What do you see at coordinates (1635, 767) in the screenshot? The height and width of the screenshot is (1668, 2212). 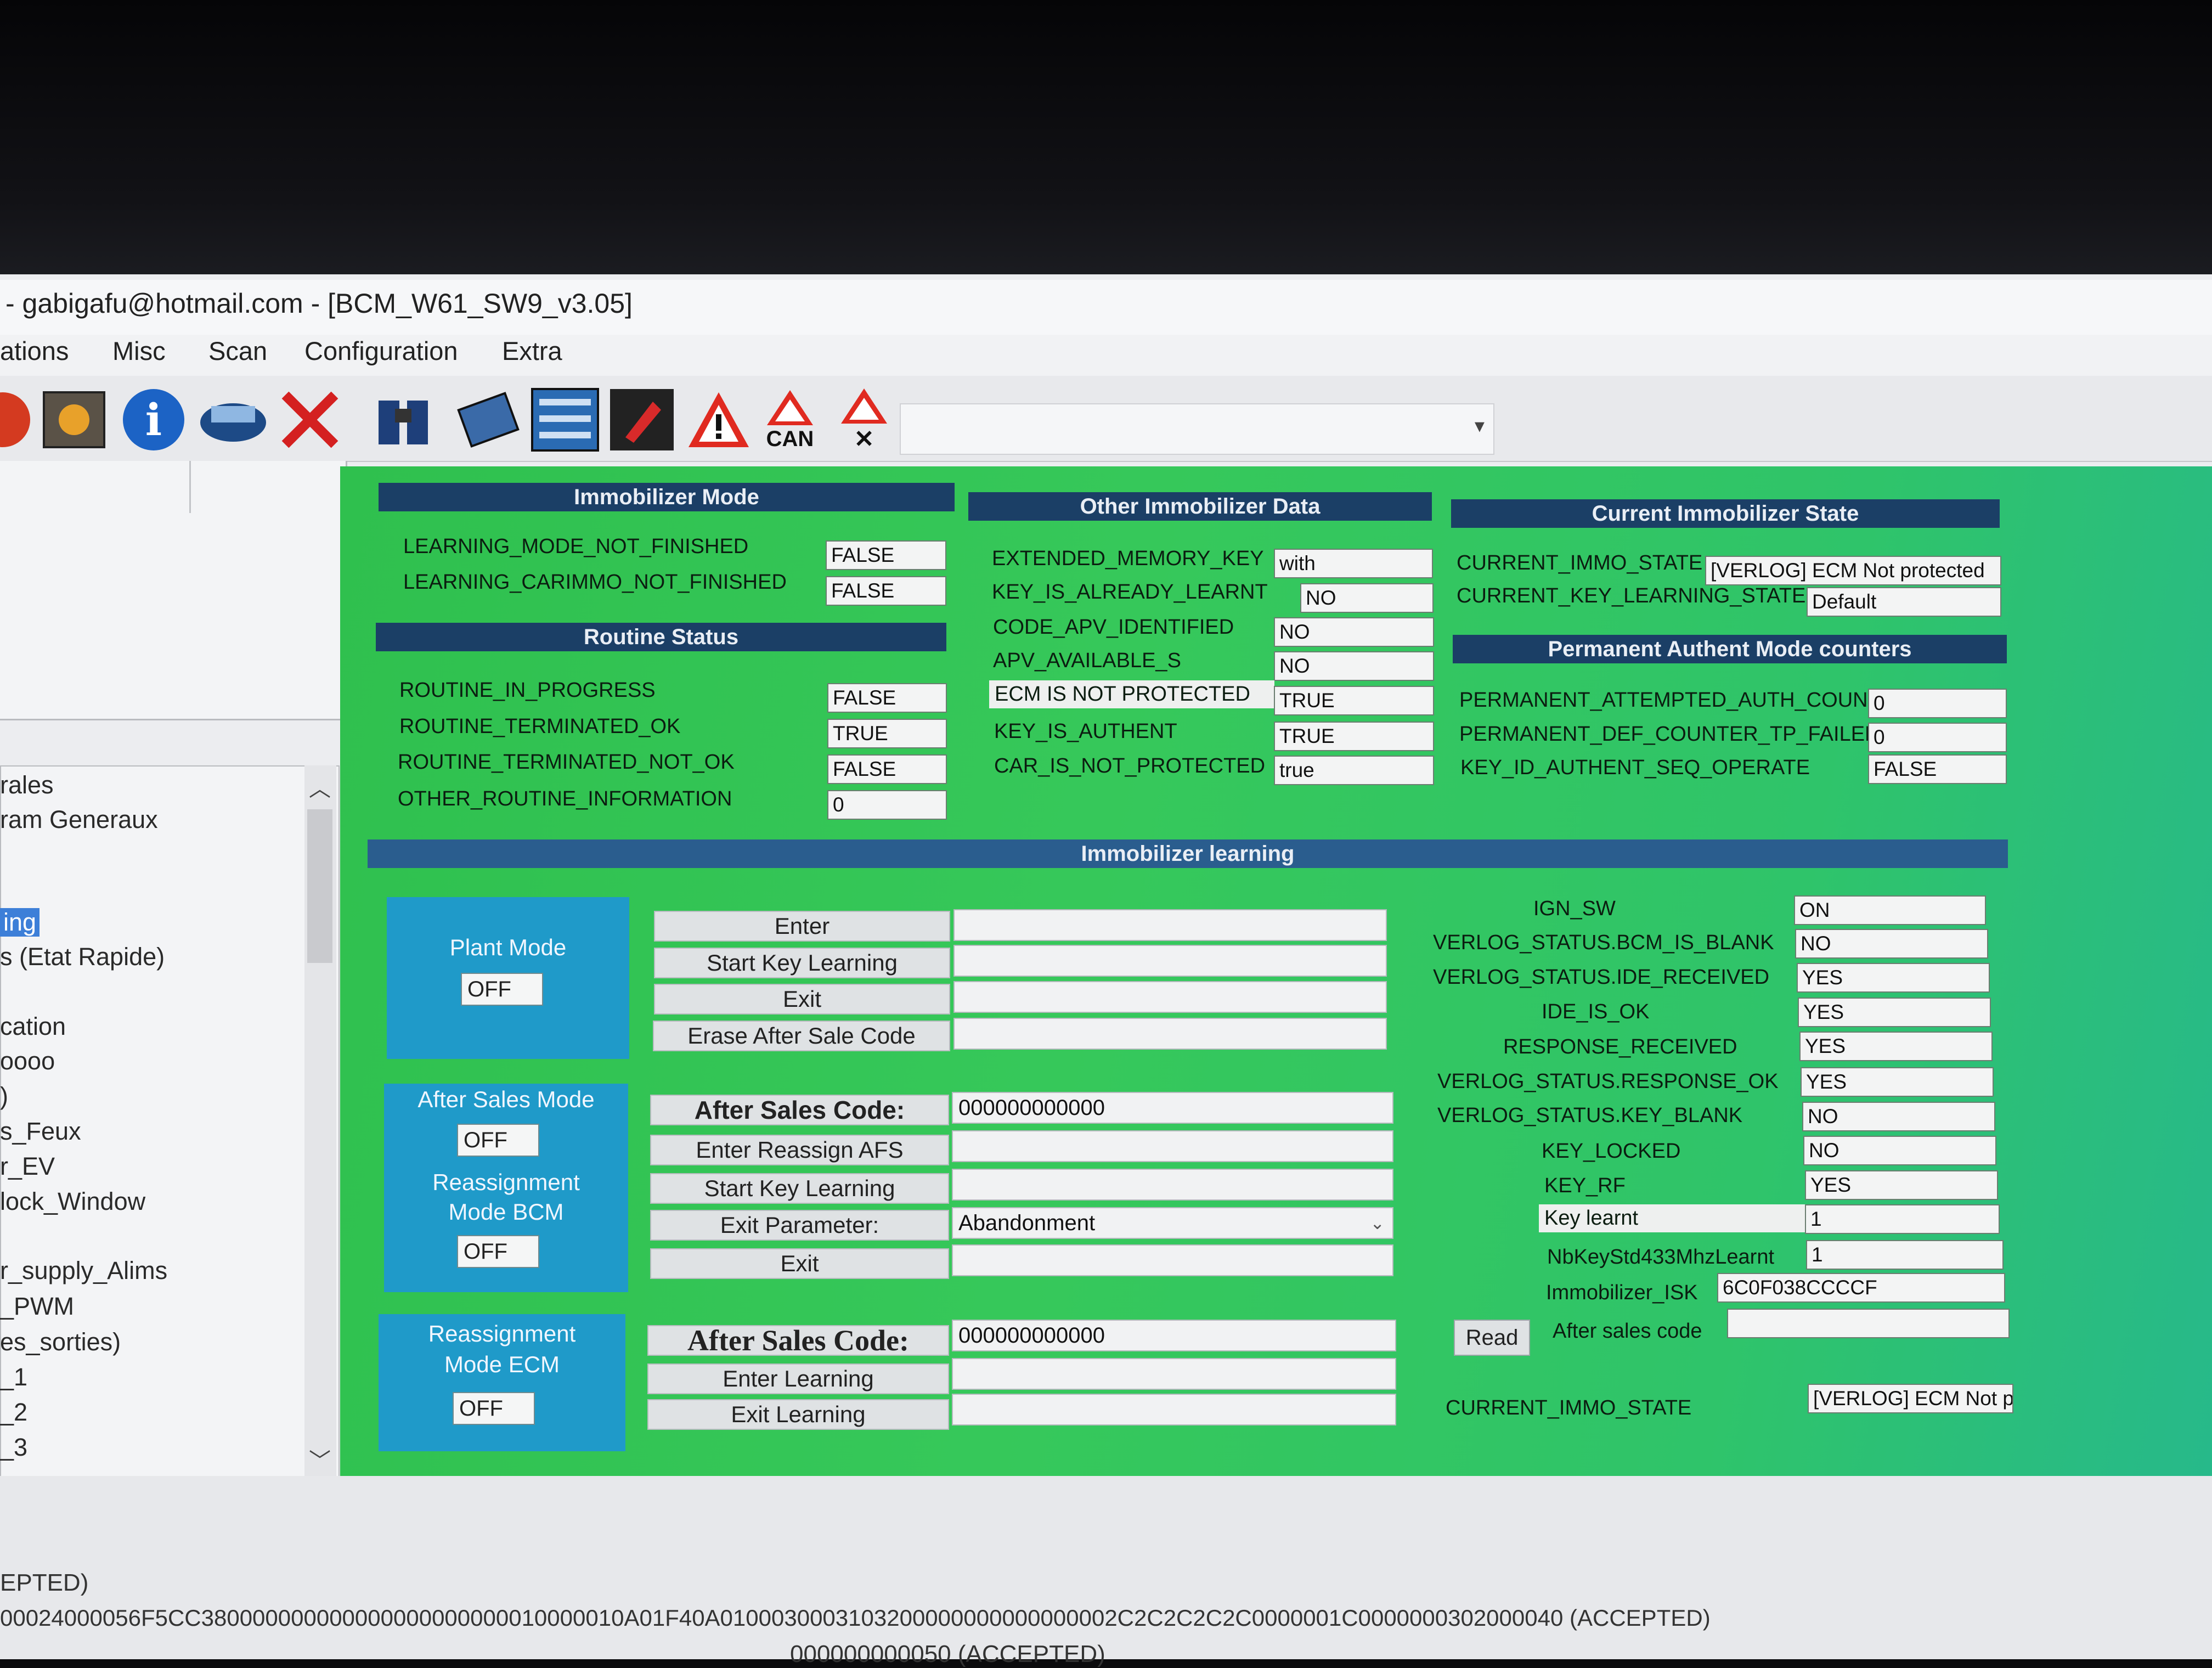 I see `key-id-authent-label: KEY_ID_AUTHENT_SEQ_OPERATE` at bounding box center [1635, 767].